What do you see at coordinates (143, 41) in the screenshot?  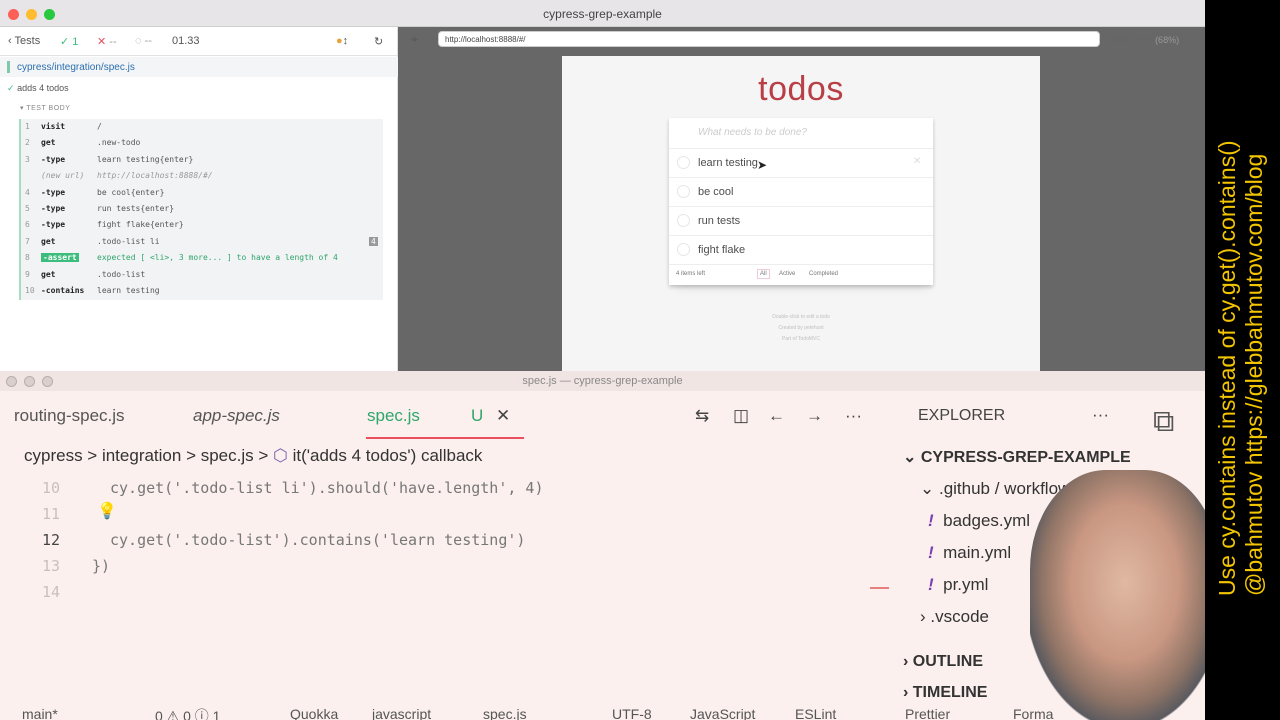 I see `pending-count: ◌ --` at bounding box center [143, 41].